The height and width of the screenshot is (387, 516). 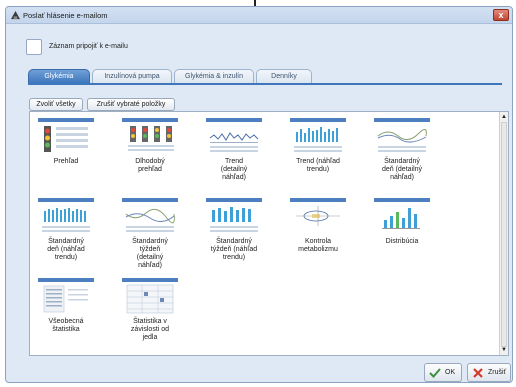 What do you see at coordinates (34, 47) in the screenshot?
I see `attach-checkbox` at bounding box center [34, 47].